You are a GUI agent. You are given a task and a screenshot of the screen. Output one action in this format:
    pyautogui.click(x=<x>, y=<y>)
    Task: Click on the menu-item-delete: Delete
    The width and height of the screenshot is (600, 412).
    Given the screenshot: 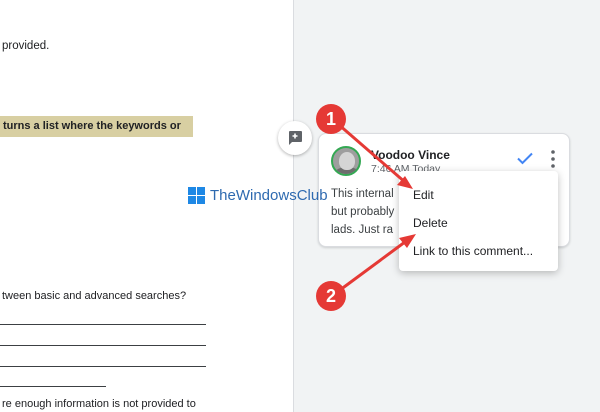 What is the action you would take?
    pyautogui.click(x=478, y=223)
    